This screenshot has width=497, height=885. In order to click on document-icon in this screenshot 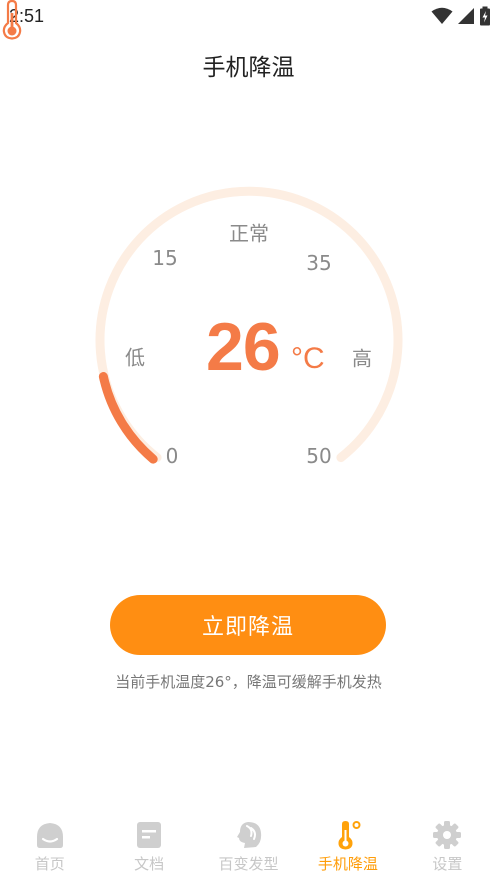, I will do `click(149, 835)`.